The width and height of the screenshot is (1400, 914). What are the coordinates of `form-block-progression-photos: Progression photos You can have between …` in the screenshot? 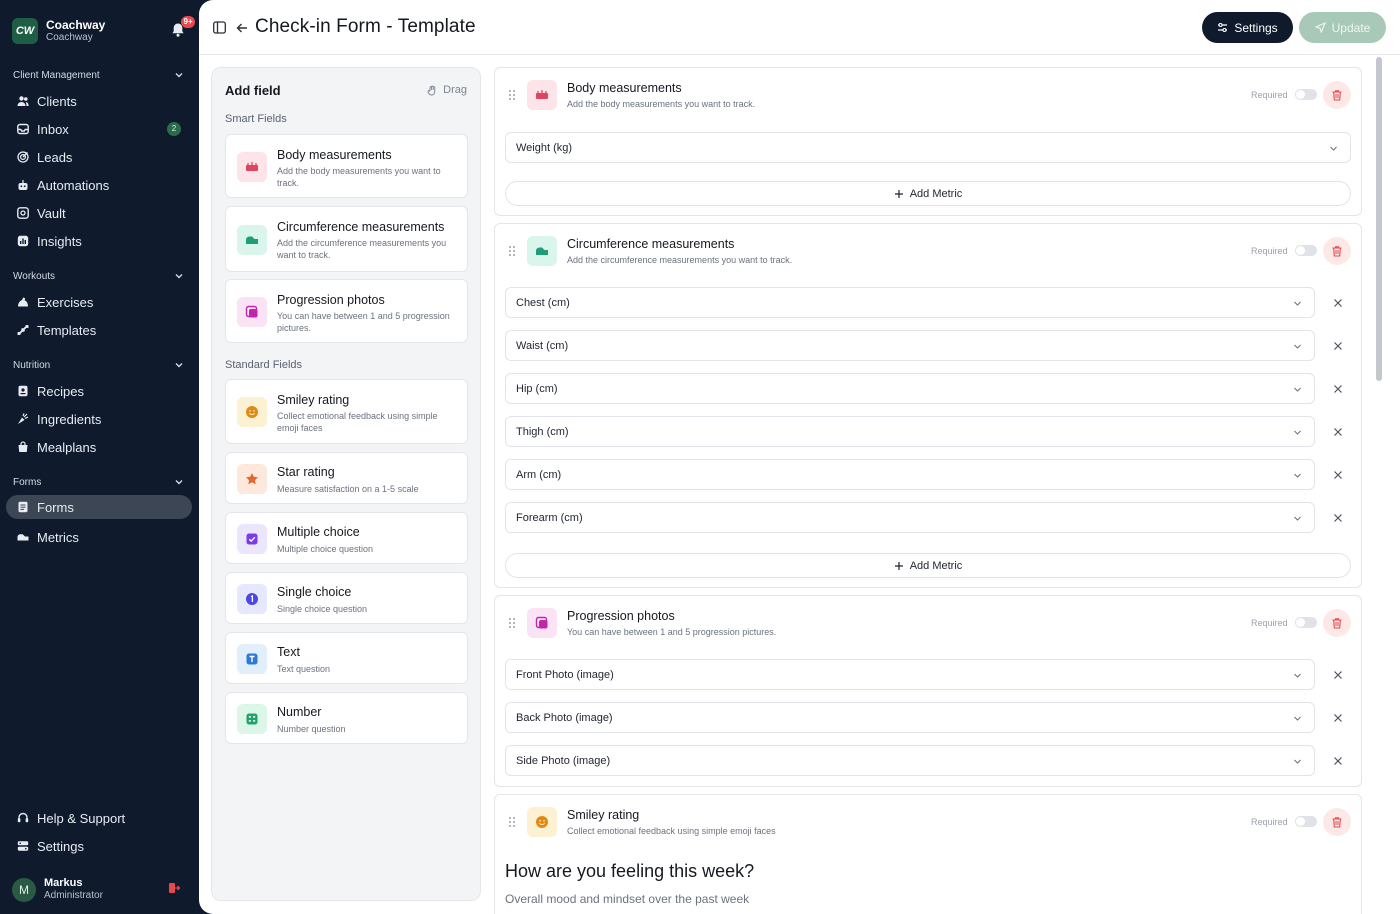 It's located at (928, 691).